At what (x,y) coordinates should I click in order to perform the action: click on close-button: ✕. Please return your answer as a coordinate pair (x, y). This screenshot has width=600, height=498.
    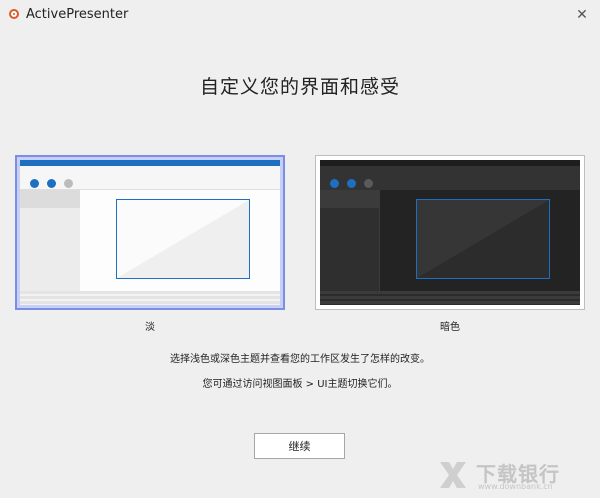
    Looking at the image, I should click on (582, 15).